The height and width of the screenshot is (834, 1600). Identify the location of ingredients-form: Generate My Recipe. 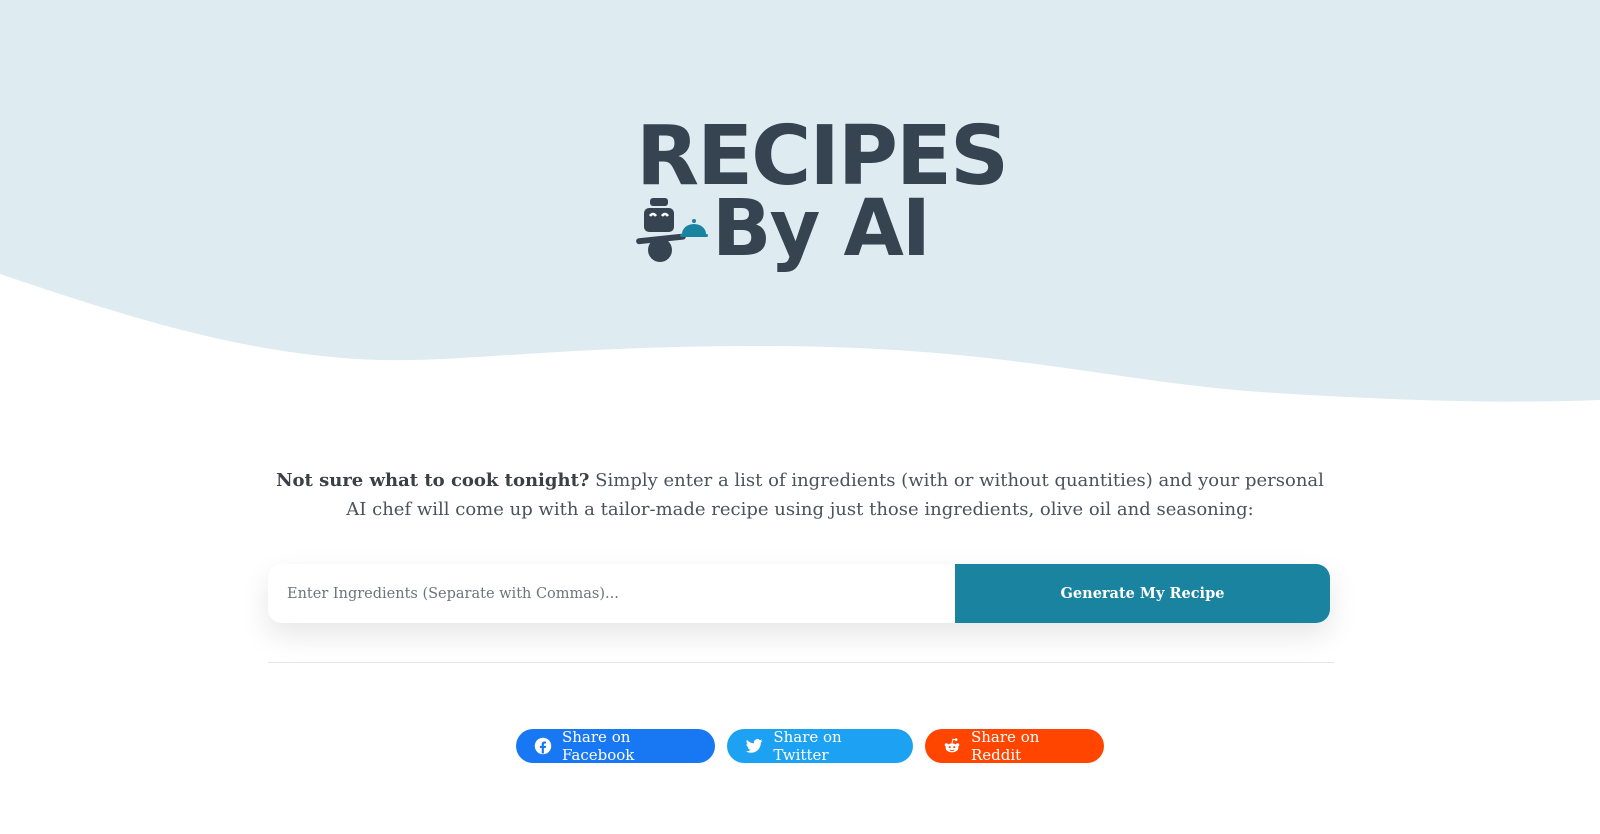
(799, 593).